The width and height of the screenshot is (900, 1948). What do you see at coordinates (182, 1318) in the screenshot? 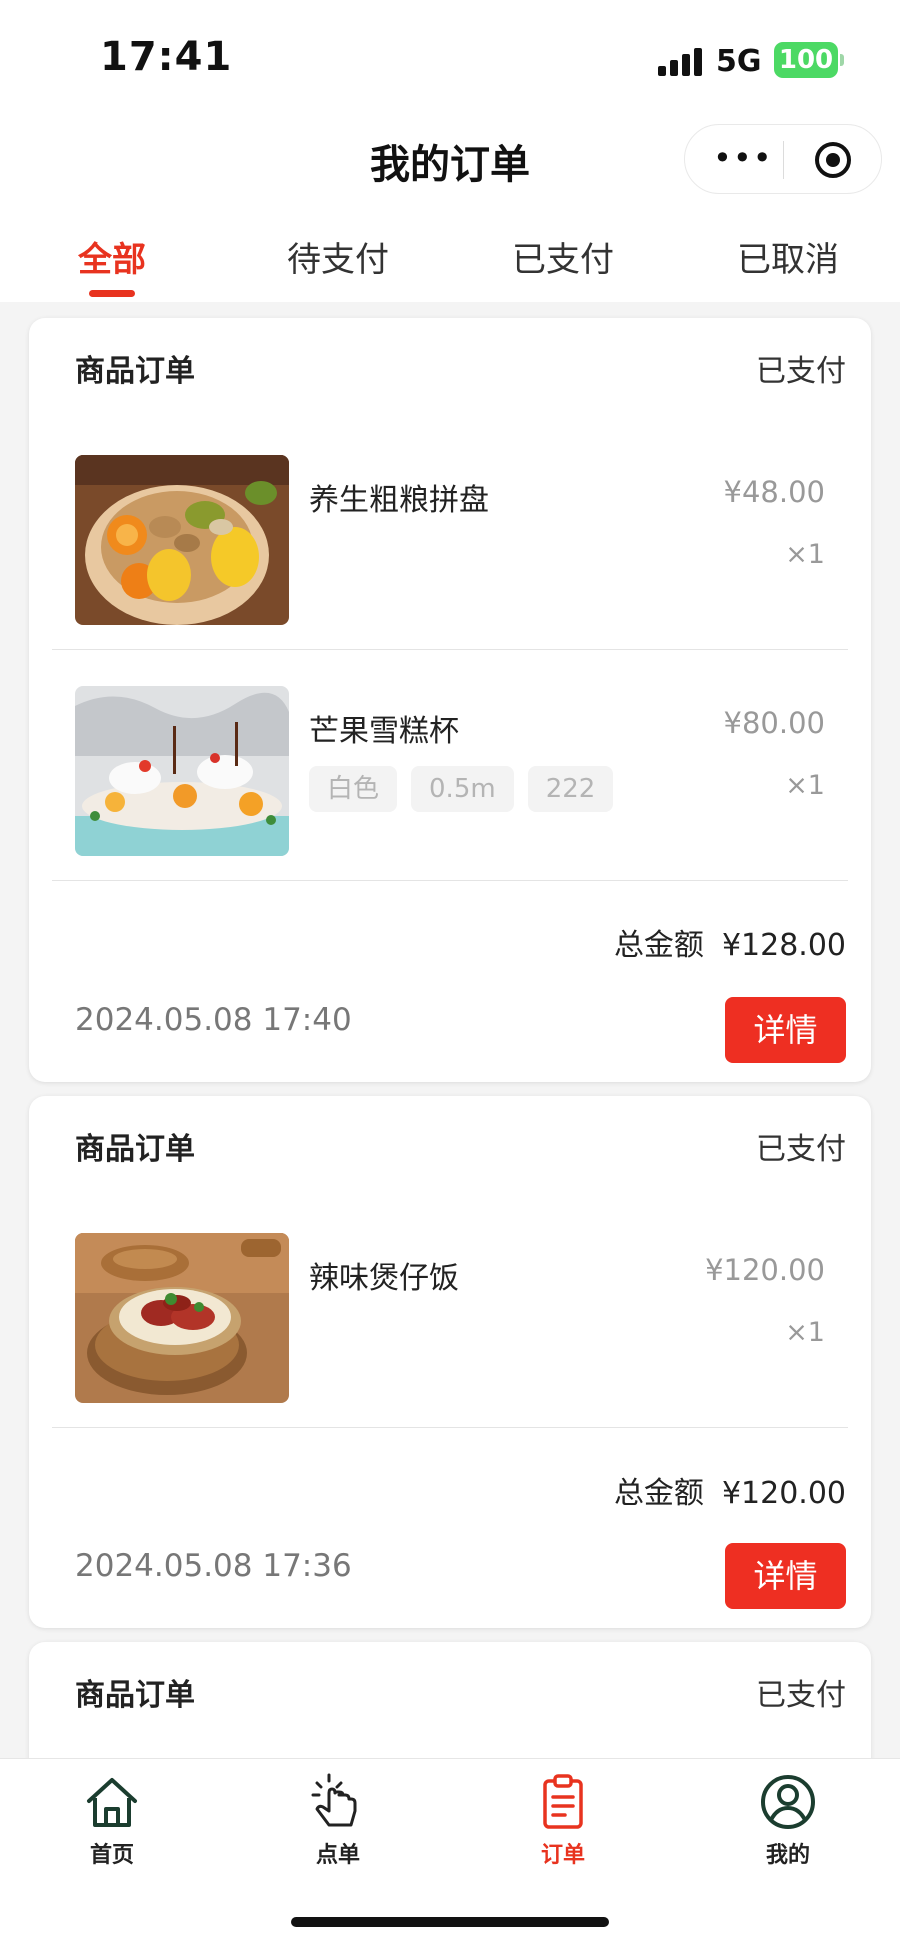
I see `product-image-claypot-rice` at bounding box center [182, 1318].